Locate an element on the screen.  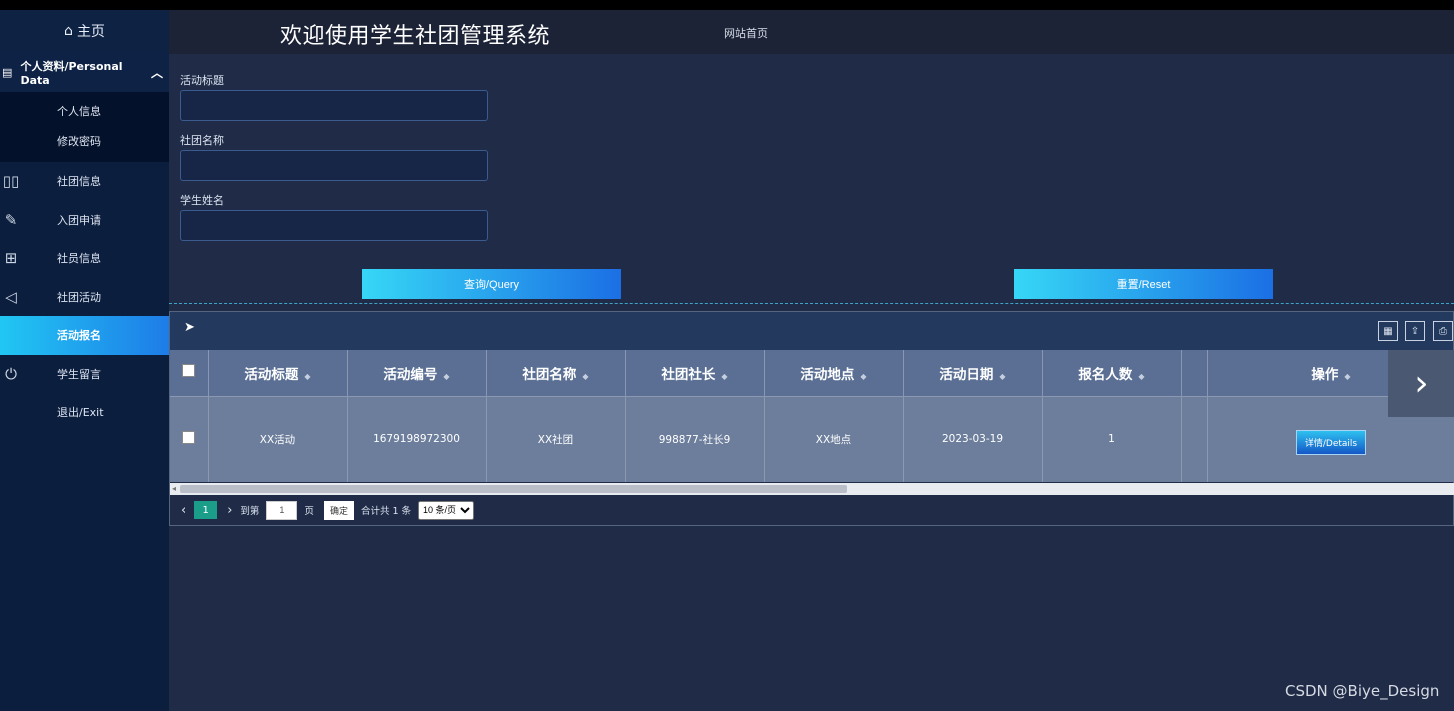
sidebar-submenu: 个人信息 修改密码 is located at coordinates (84, 127).